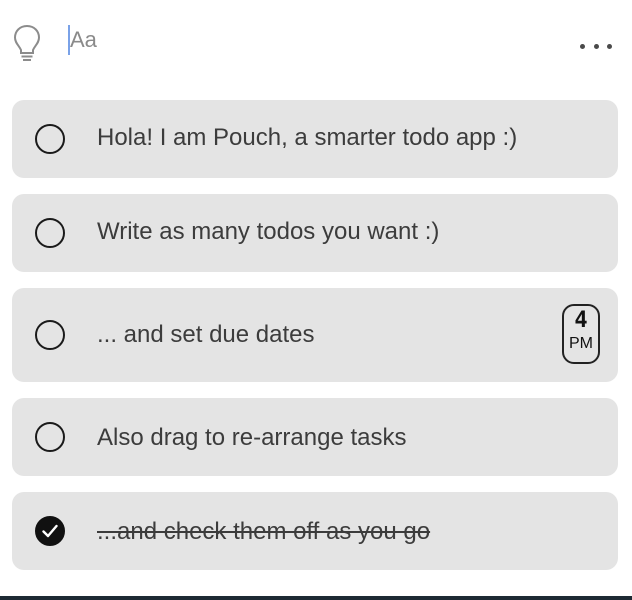  Describe the element at coordinates (264, 531) in the screenshot. I see `todo-text-completed: ...and check them off as you go` at that location.